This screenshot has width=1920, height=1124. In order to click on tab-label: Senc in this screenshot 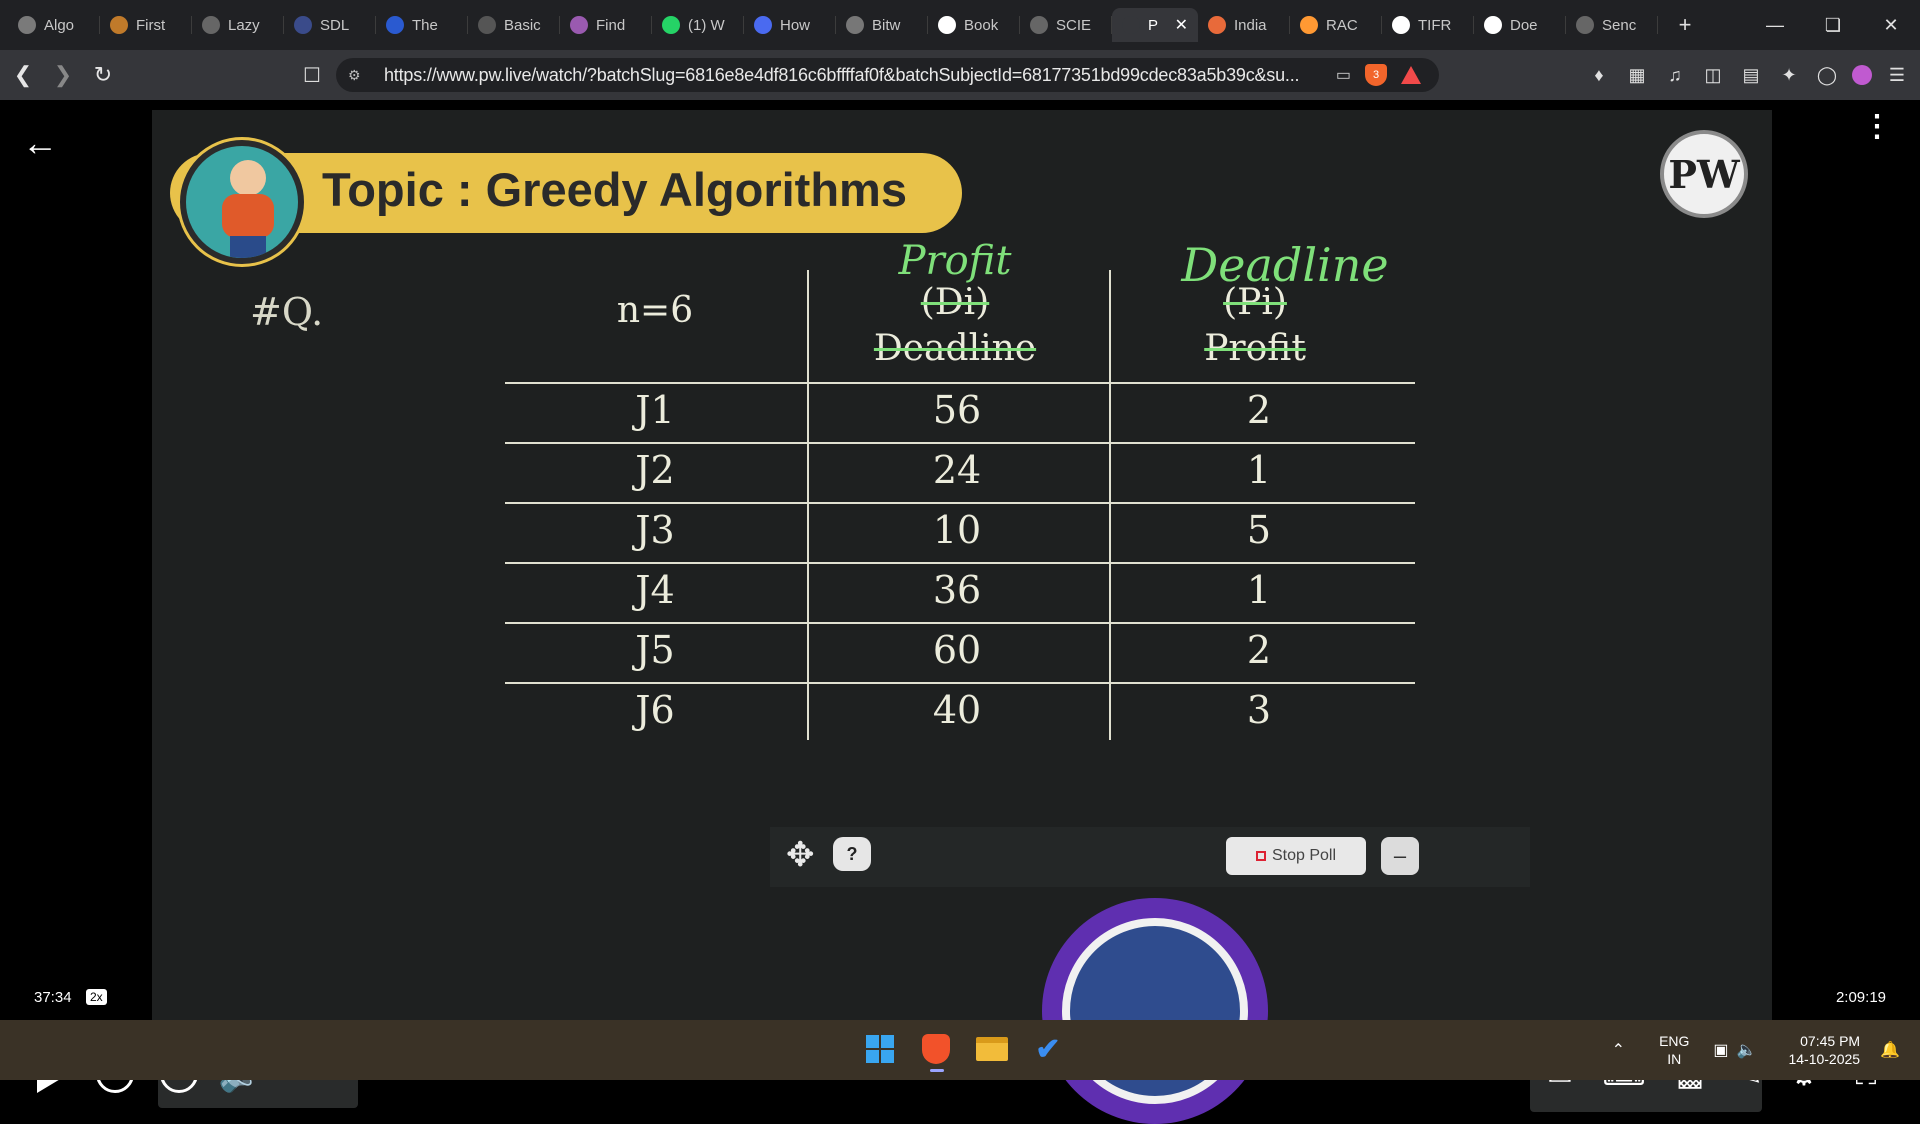, I will do `click(1619, 25)`.